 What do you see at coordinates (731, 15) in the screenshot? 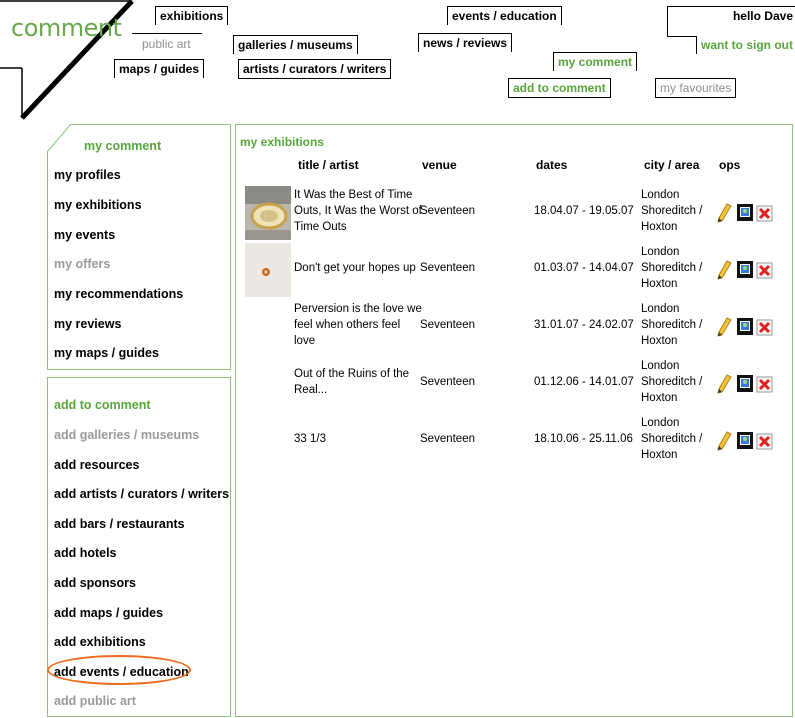
I see `user-greeting: hello Dave` at bounding box center [731, 15].